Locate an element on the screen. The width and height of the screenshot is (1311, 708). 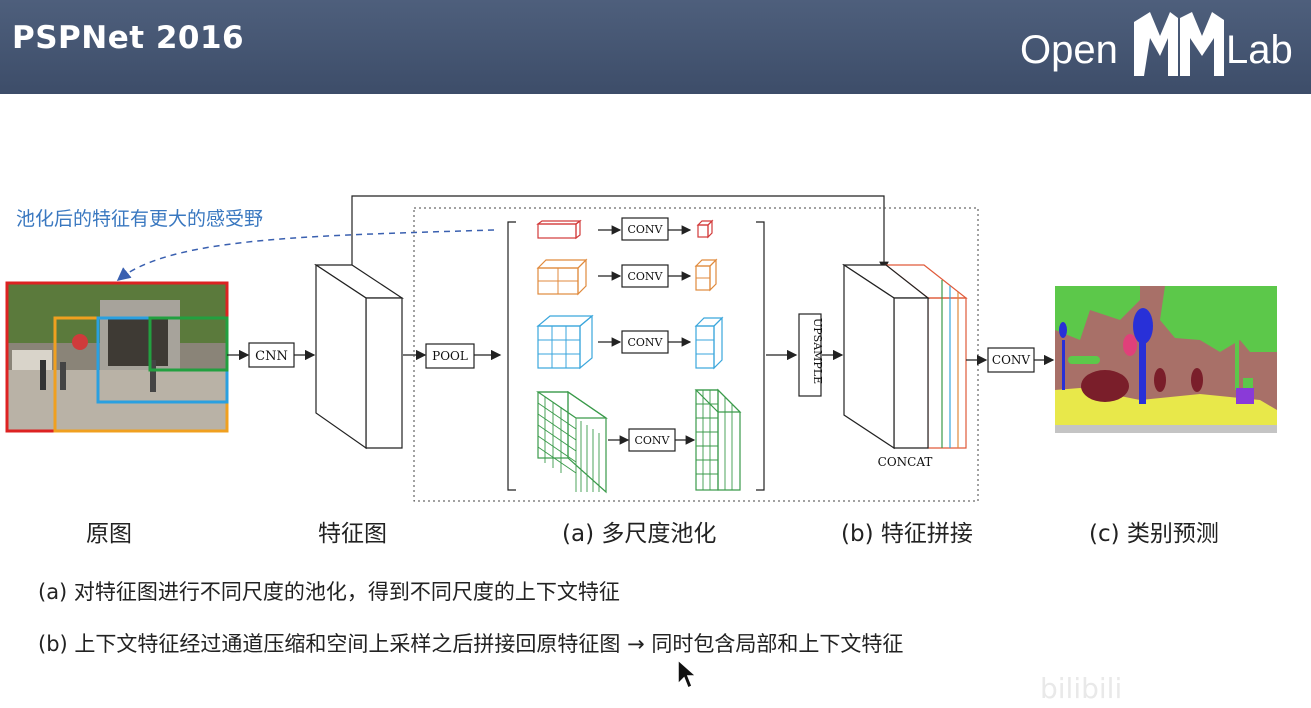
pool-level-1: CONV is located at coordinates (625, 229).